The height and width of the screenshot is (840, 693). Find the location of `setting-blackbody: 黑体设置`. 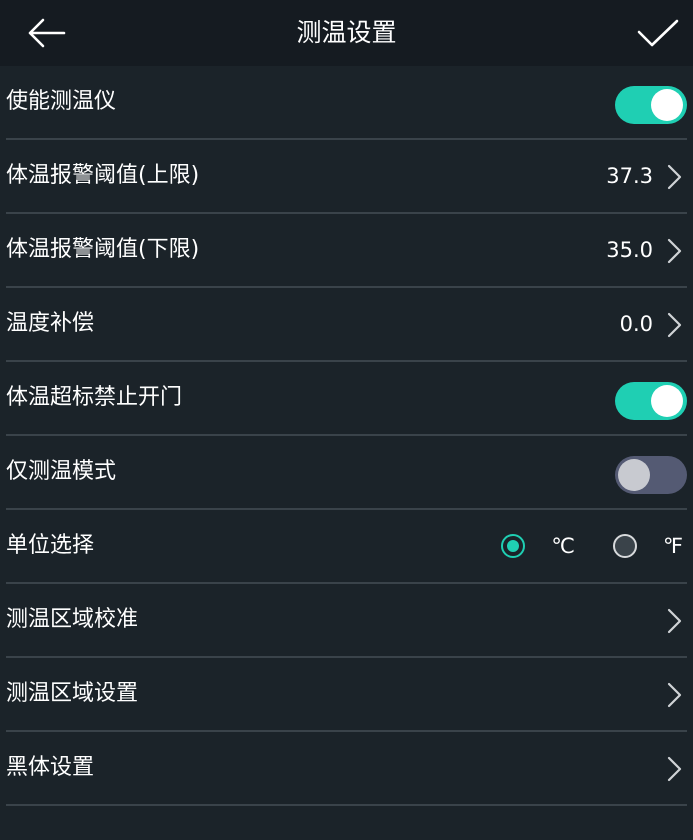

setting-blackbody: 黑体设置 is located at coordinates (346, 769).